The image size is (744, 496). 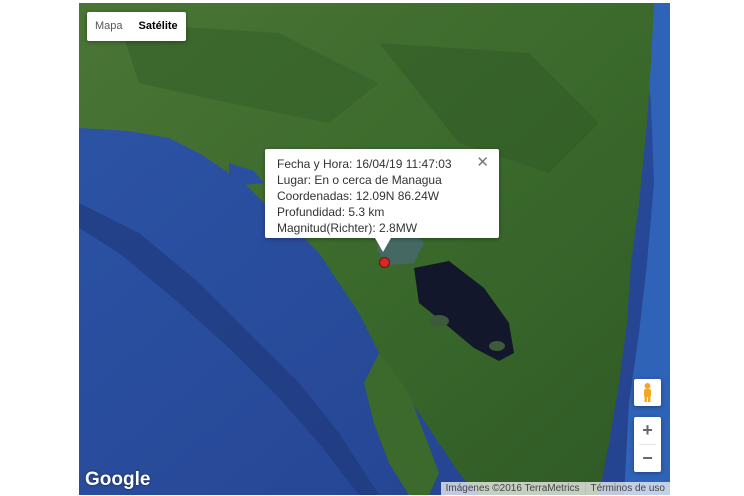 What do you see at coordinates (647, 430) in the screenshot?
I see `zoom-in-button: +` at bounding box center [647, 430].